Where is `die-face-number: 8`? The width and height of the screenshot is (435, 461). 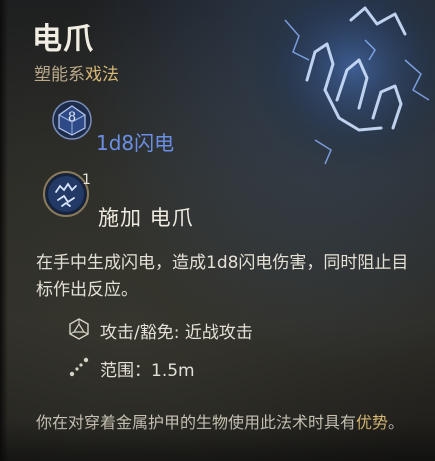 die-face-number: 8 is located at coordinates (72, 117).